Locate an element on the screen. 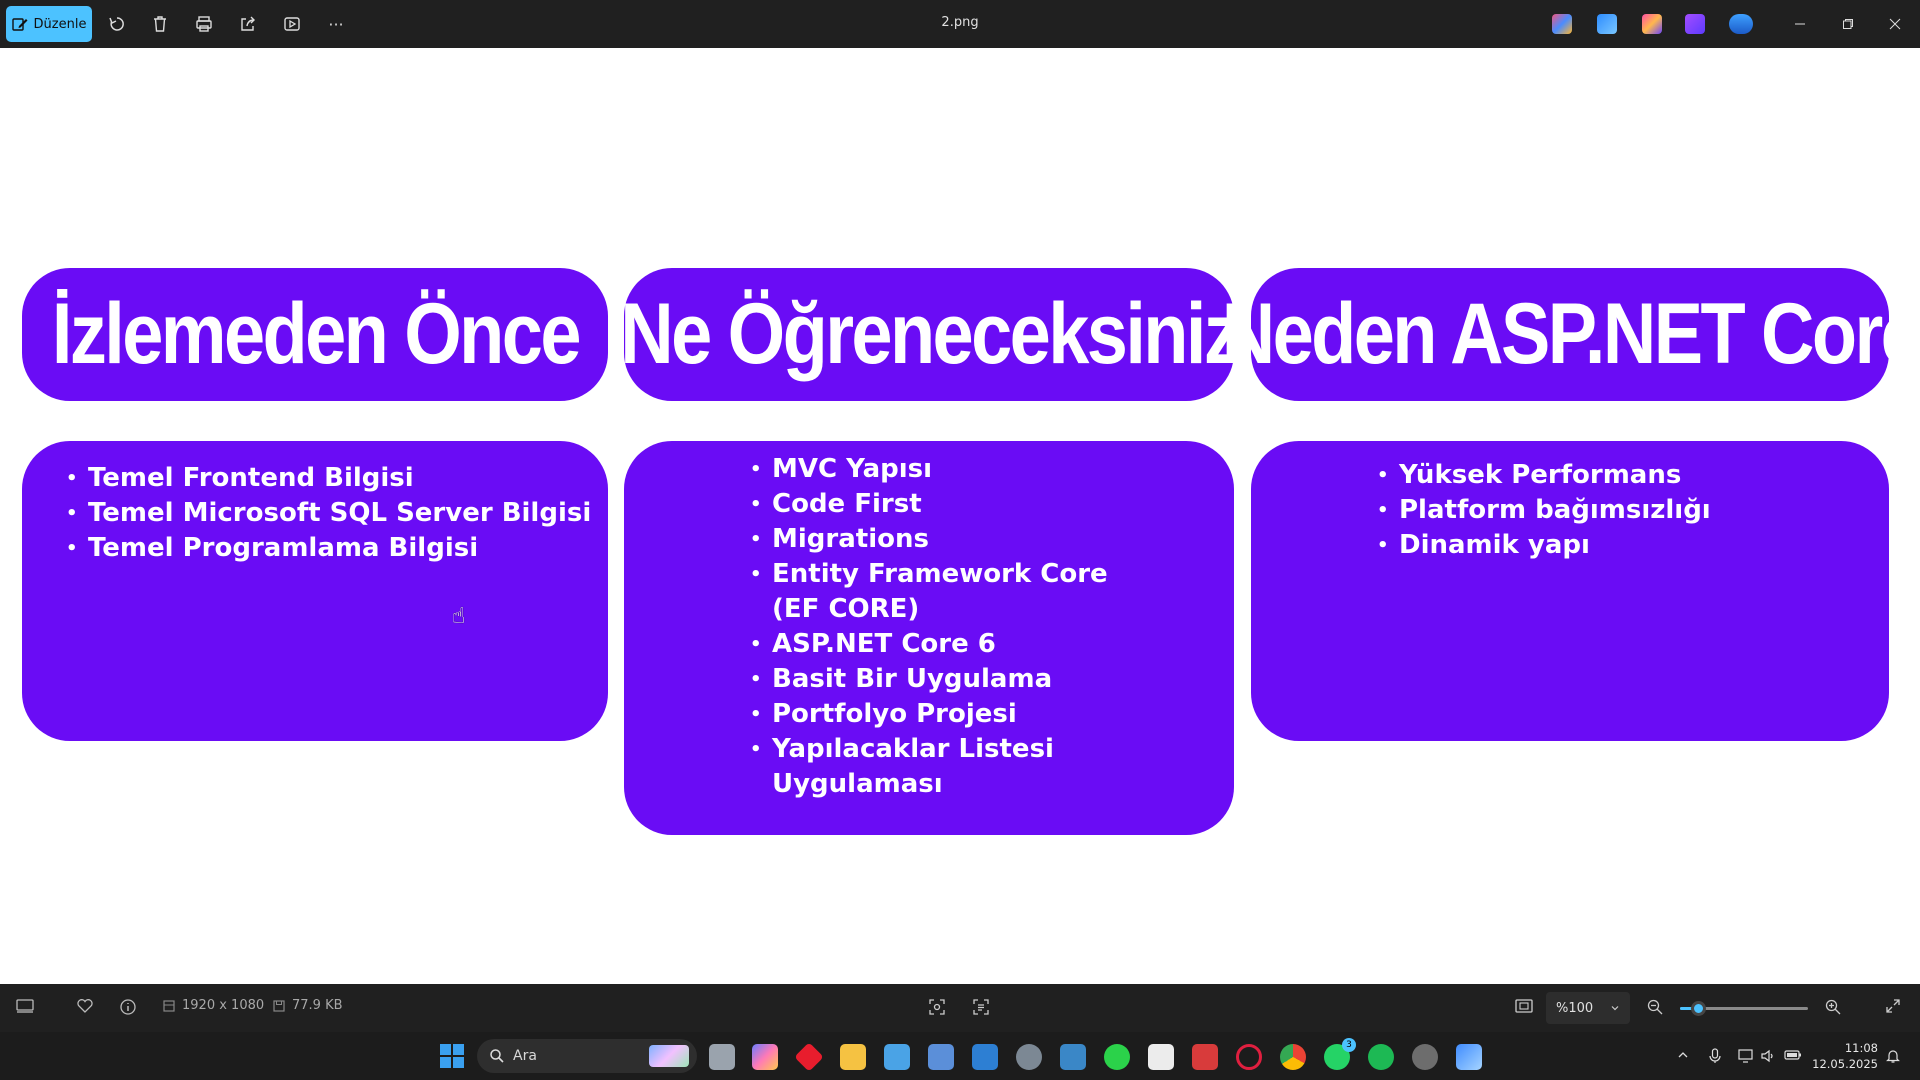 The image size is (1920, 1080). close-button is located at coordinates (1895, 24).